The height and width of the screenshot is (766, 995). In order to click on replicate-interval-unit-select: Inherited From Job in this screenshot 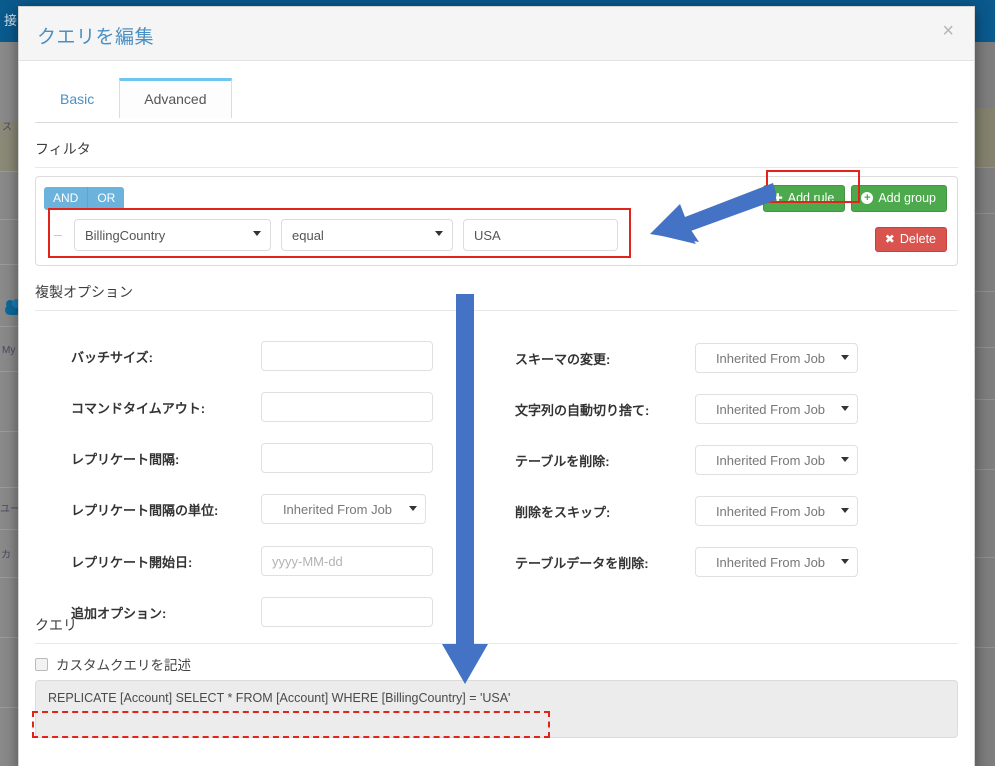, I will do `click(343, 509)`.